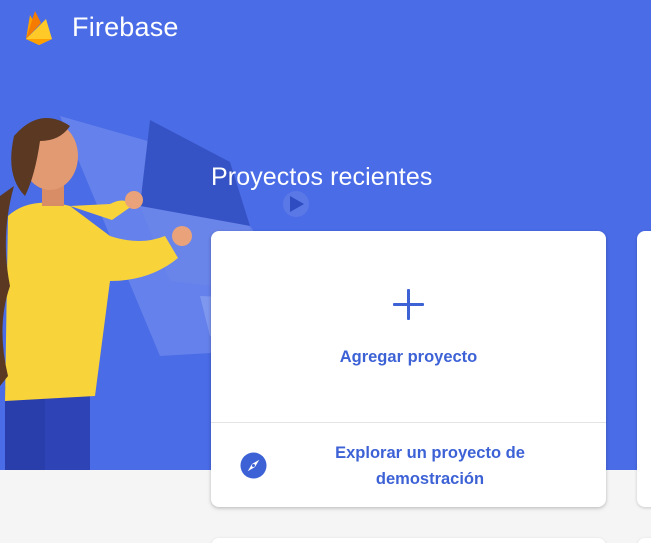 The image size is (651, 543). I want to click on explore-demo-label: Explorar un proyecto de demostración, so click(430, 466).